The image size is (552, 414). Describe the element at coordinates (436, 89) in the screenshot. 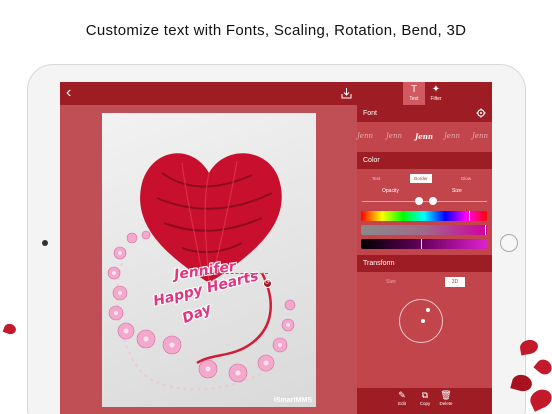

I see `magic-wand-icon: ✦` at that location.